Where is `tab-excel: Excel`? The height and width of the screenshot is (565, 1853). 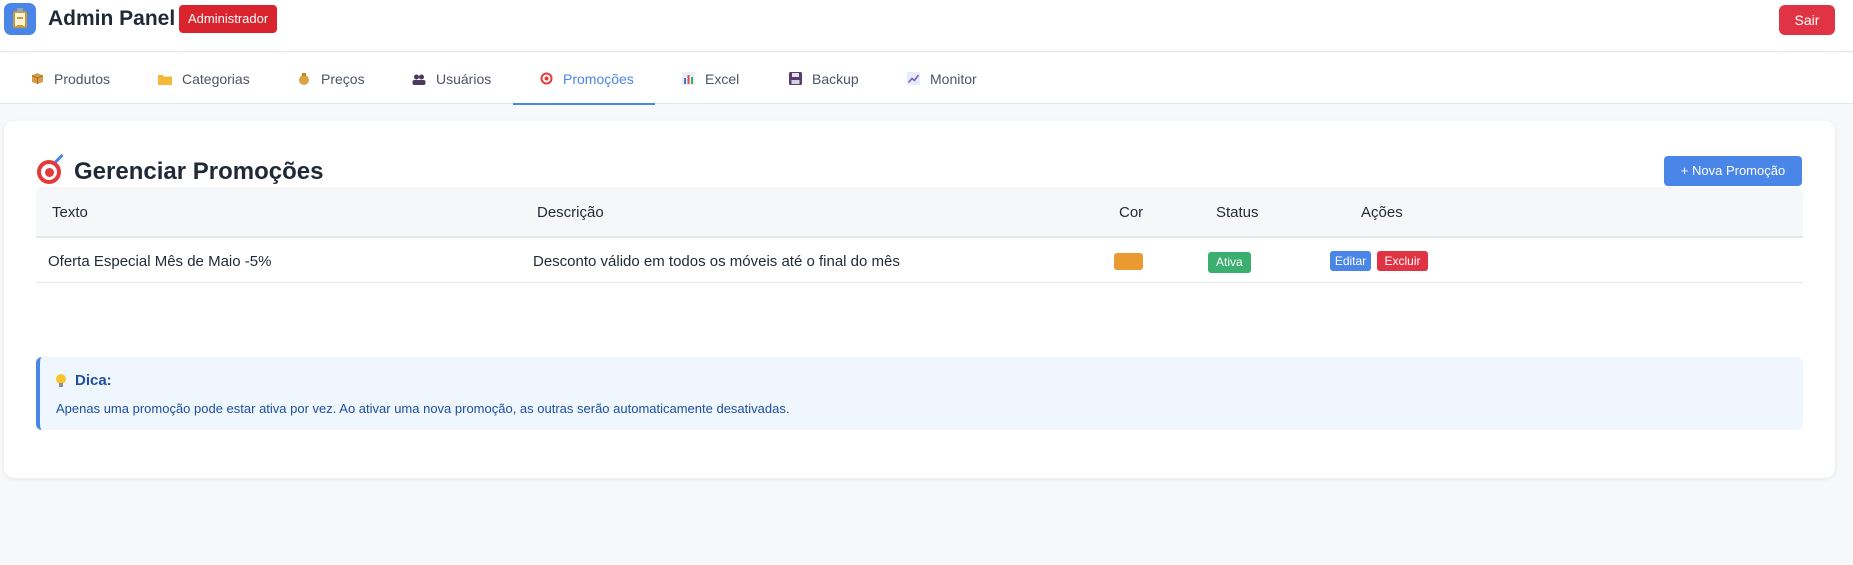 tab-excel: Excel is located at coordinates (710, 78).